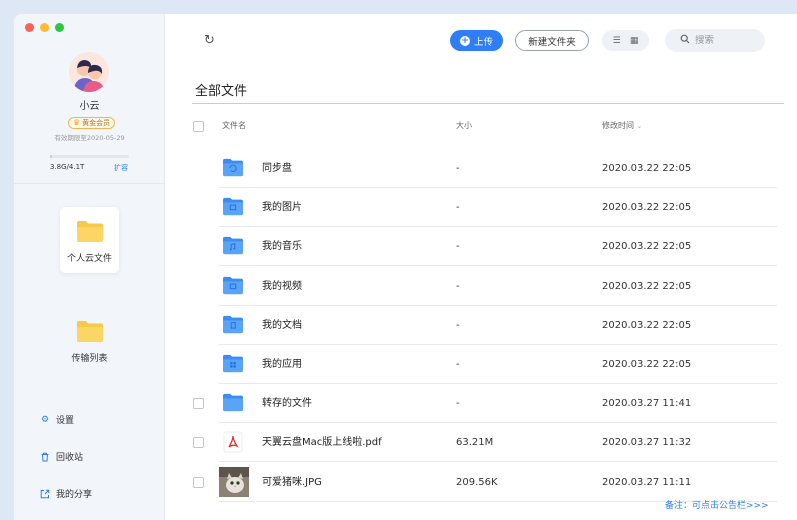  Describe the element at coordinates (552, 40) in the screenshot. I see `new-folder-button: 新建文件夹` at that location.